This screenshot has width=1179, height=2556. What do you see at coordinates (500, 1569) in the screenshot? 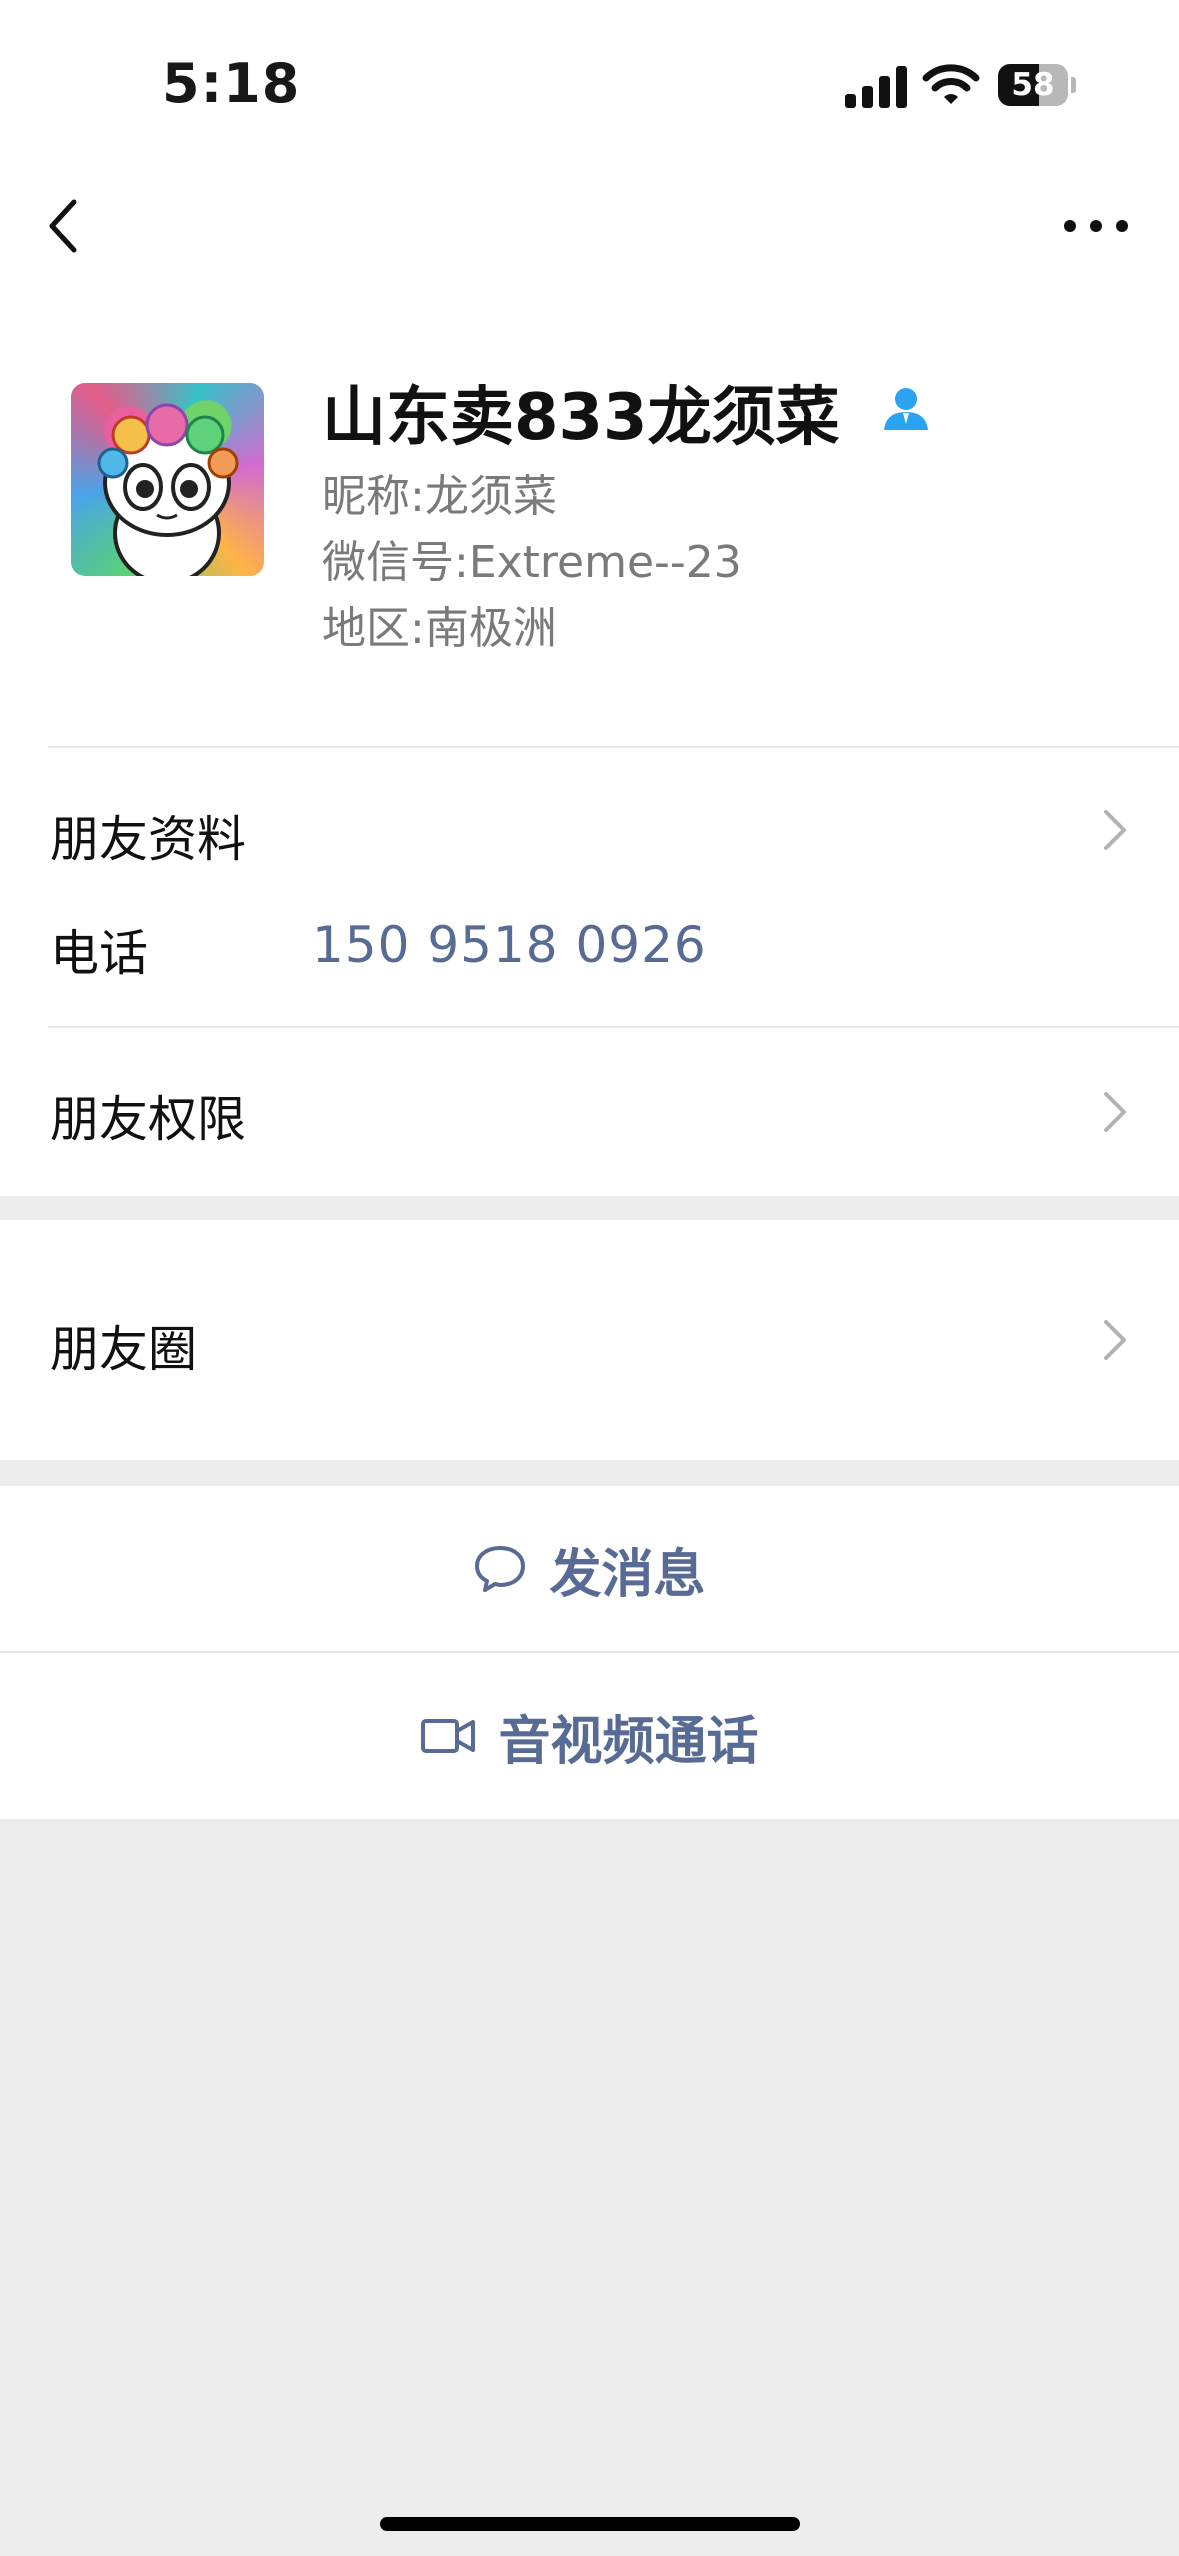
I see `chat-bubble-icon` at bounding box center [500, 1569].